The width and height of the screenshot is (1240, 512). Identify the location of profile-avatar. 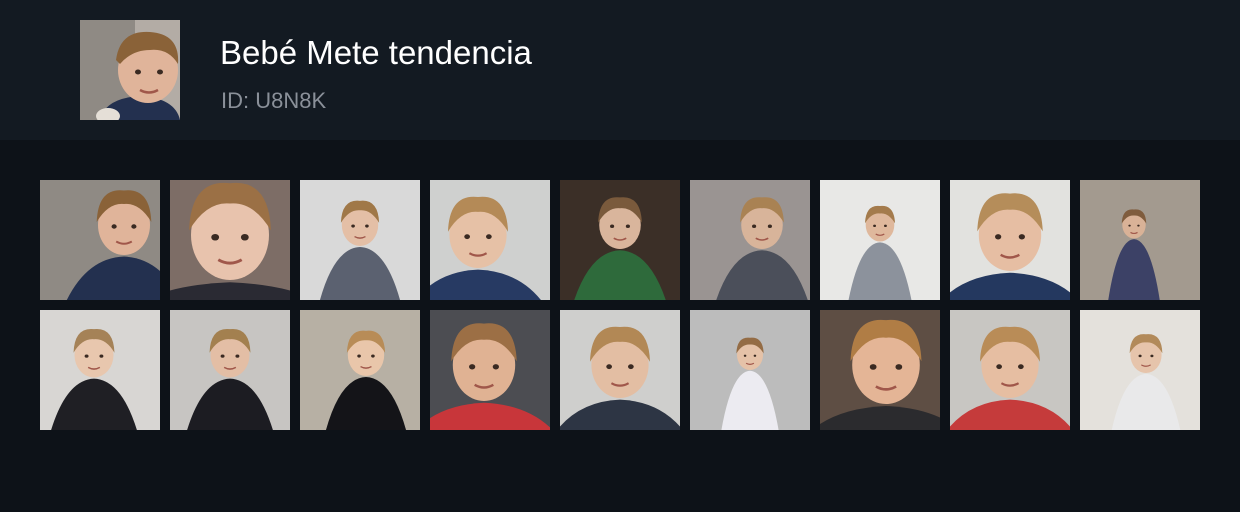
(130, 70).